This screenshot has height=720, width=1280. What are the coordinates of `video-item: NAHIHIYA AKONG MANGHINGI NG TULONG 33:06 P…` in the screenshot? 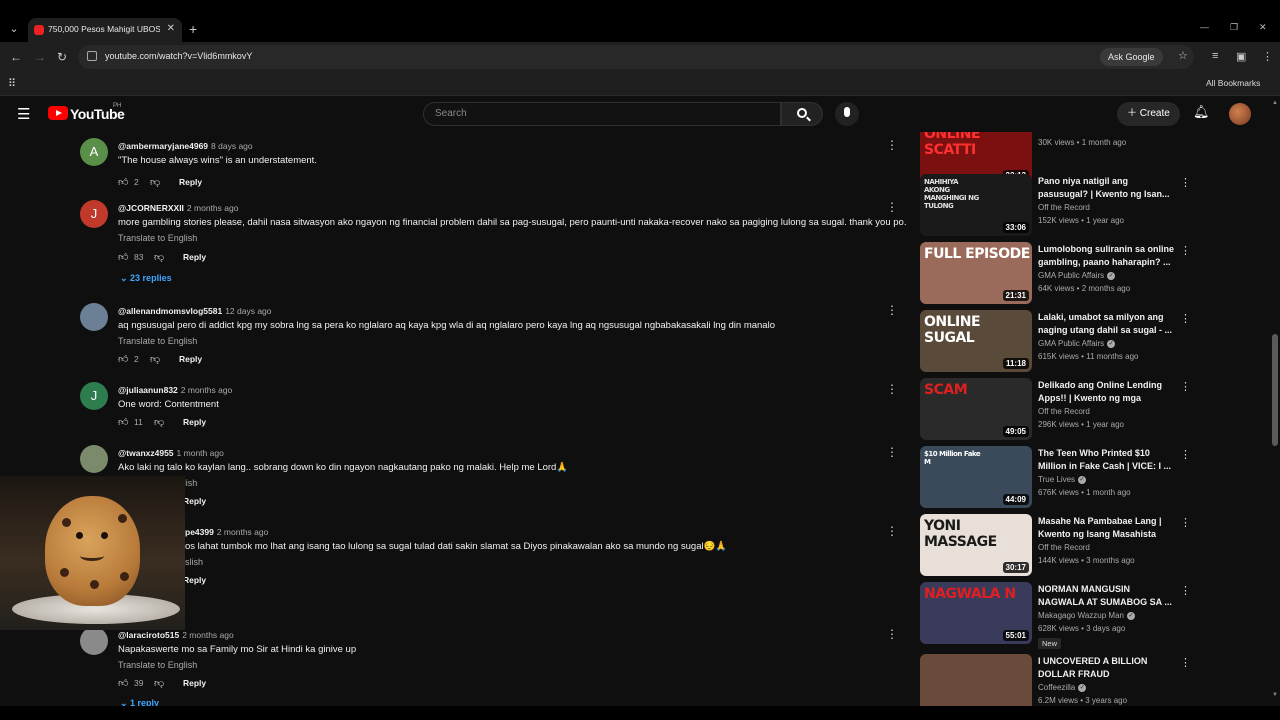 It's located at (1055, 205).